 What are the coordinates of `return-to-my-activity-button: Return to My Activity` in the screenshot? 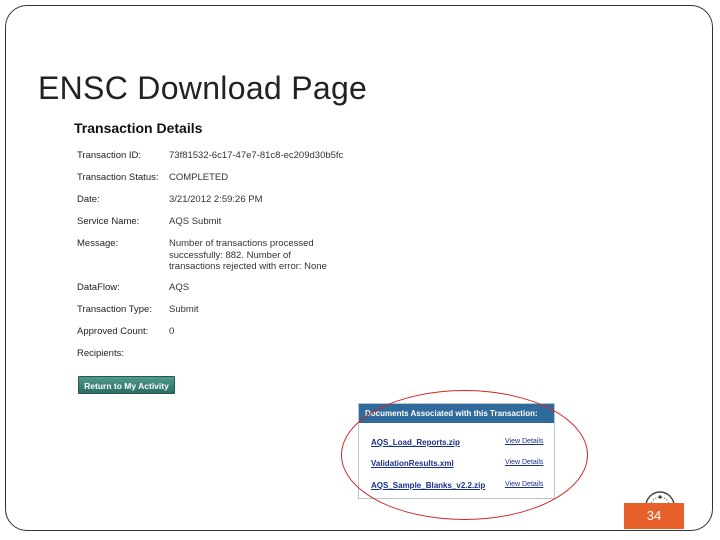 It's located at (126, 385).